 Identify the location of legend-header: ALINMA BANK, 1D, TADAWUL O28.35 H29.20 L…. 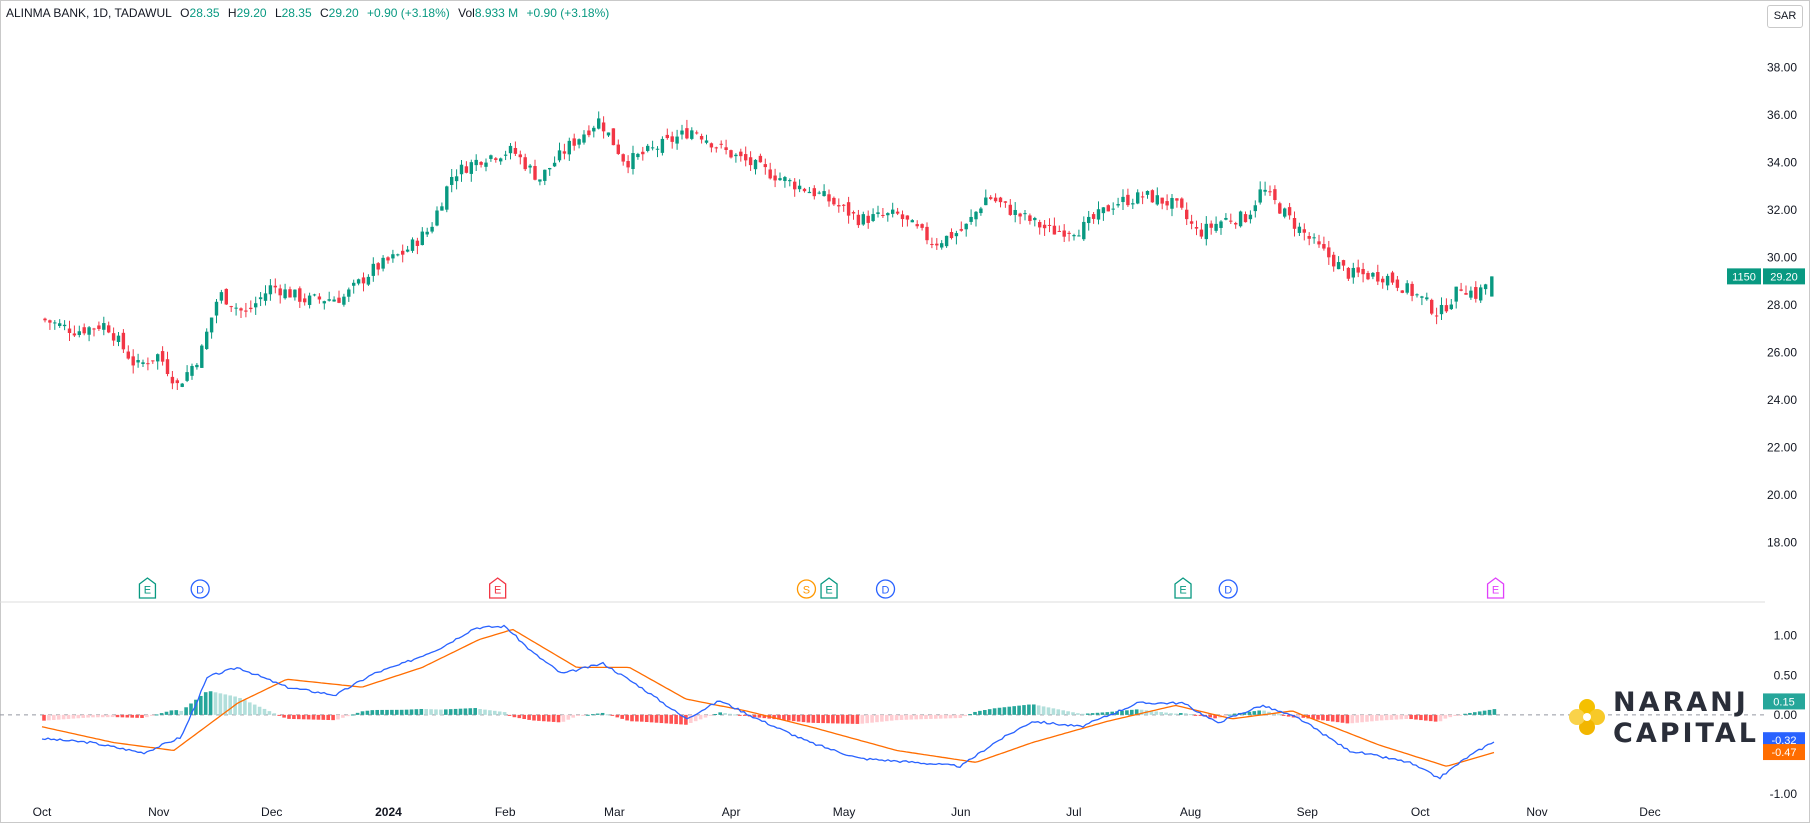
(310, 13).